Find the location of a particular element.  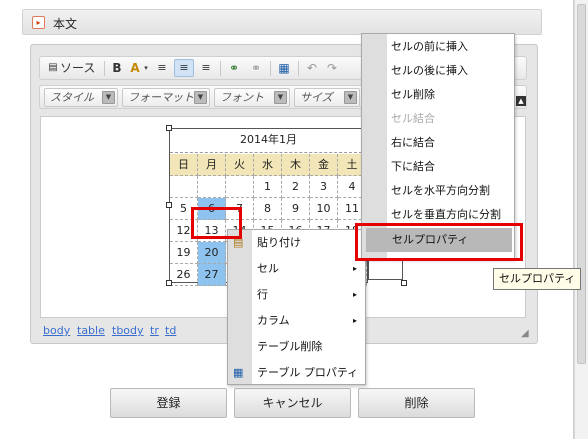

cancel-button: キャンセル is located at coordinates (292, 403).